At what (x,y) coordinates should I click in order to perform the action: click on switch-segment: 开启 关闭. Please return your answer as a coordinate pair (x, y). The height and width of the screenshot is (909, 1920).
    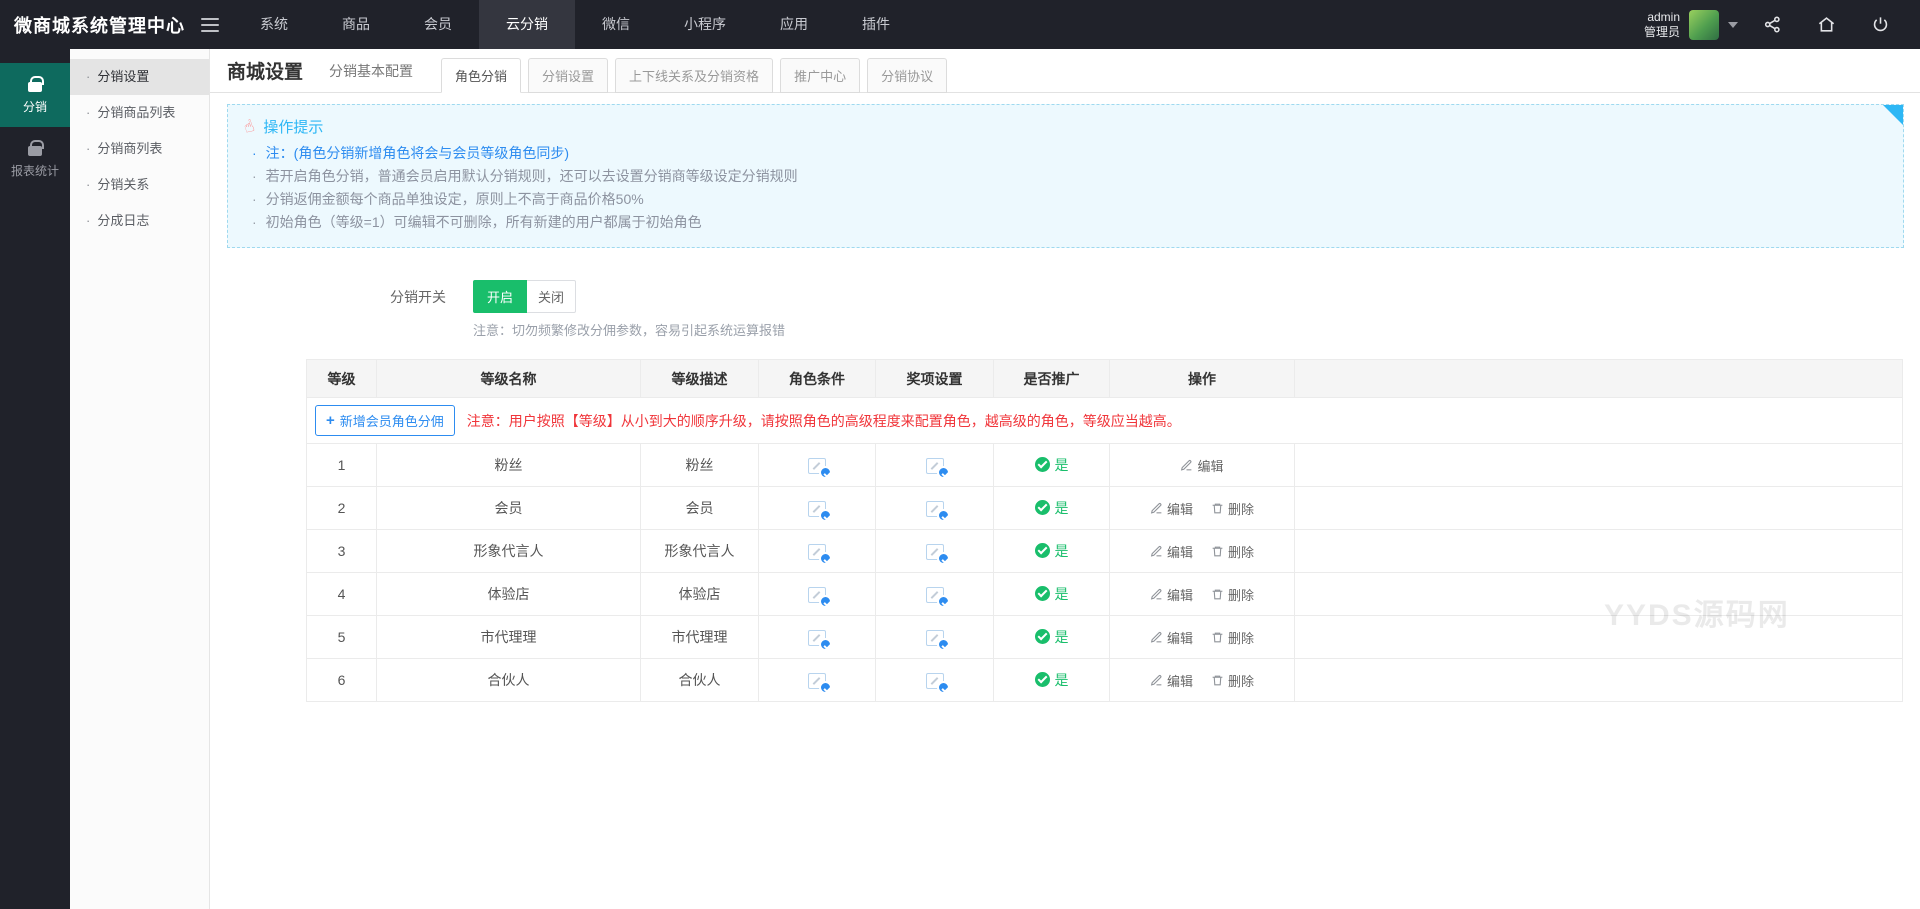
    Looking at the image, I should click on (525, 296).